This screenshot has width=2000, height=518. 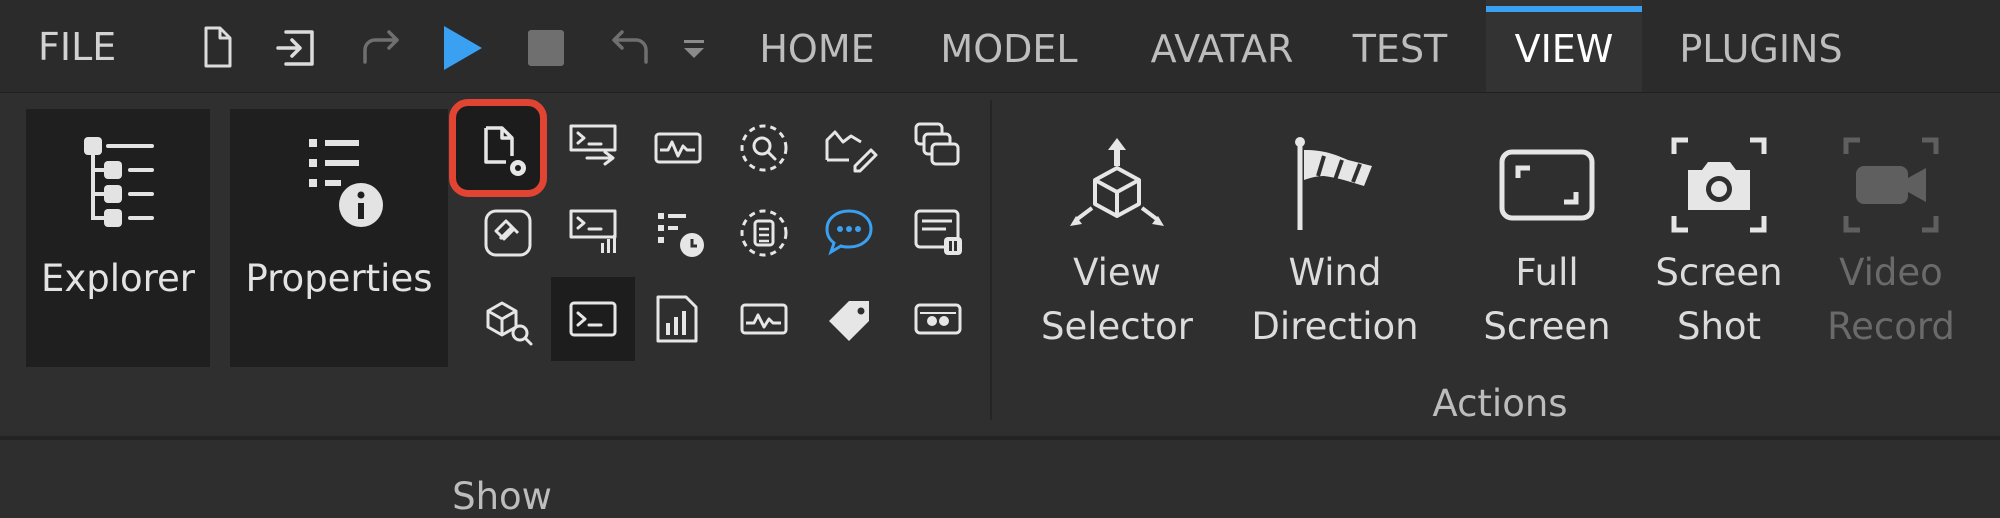 I want to click on view-selector-icon, so click(x=1117, y=185).